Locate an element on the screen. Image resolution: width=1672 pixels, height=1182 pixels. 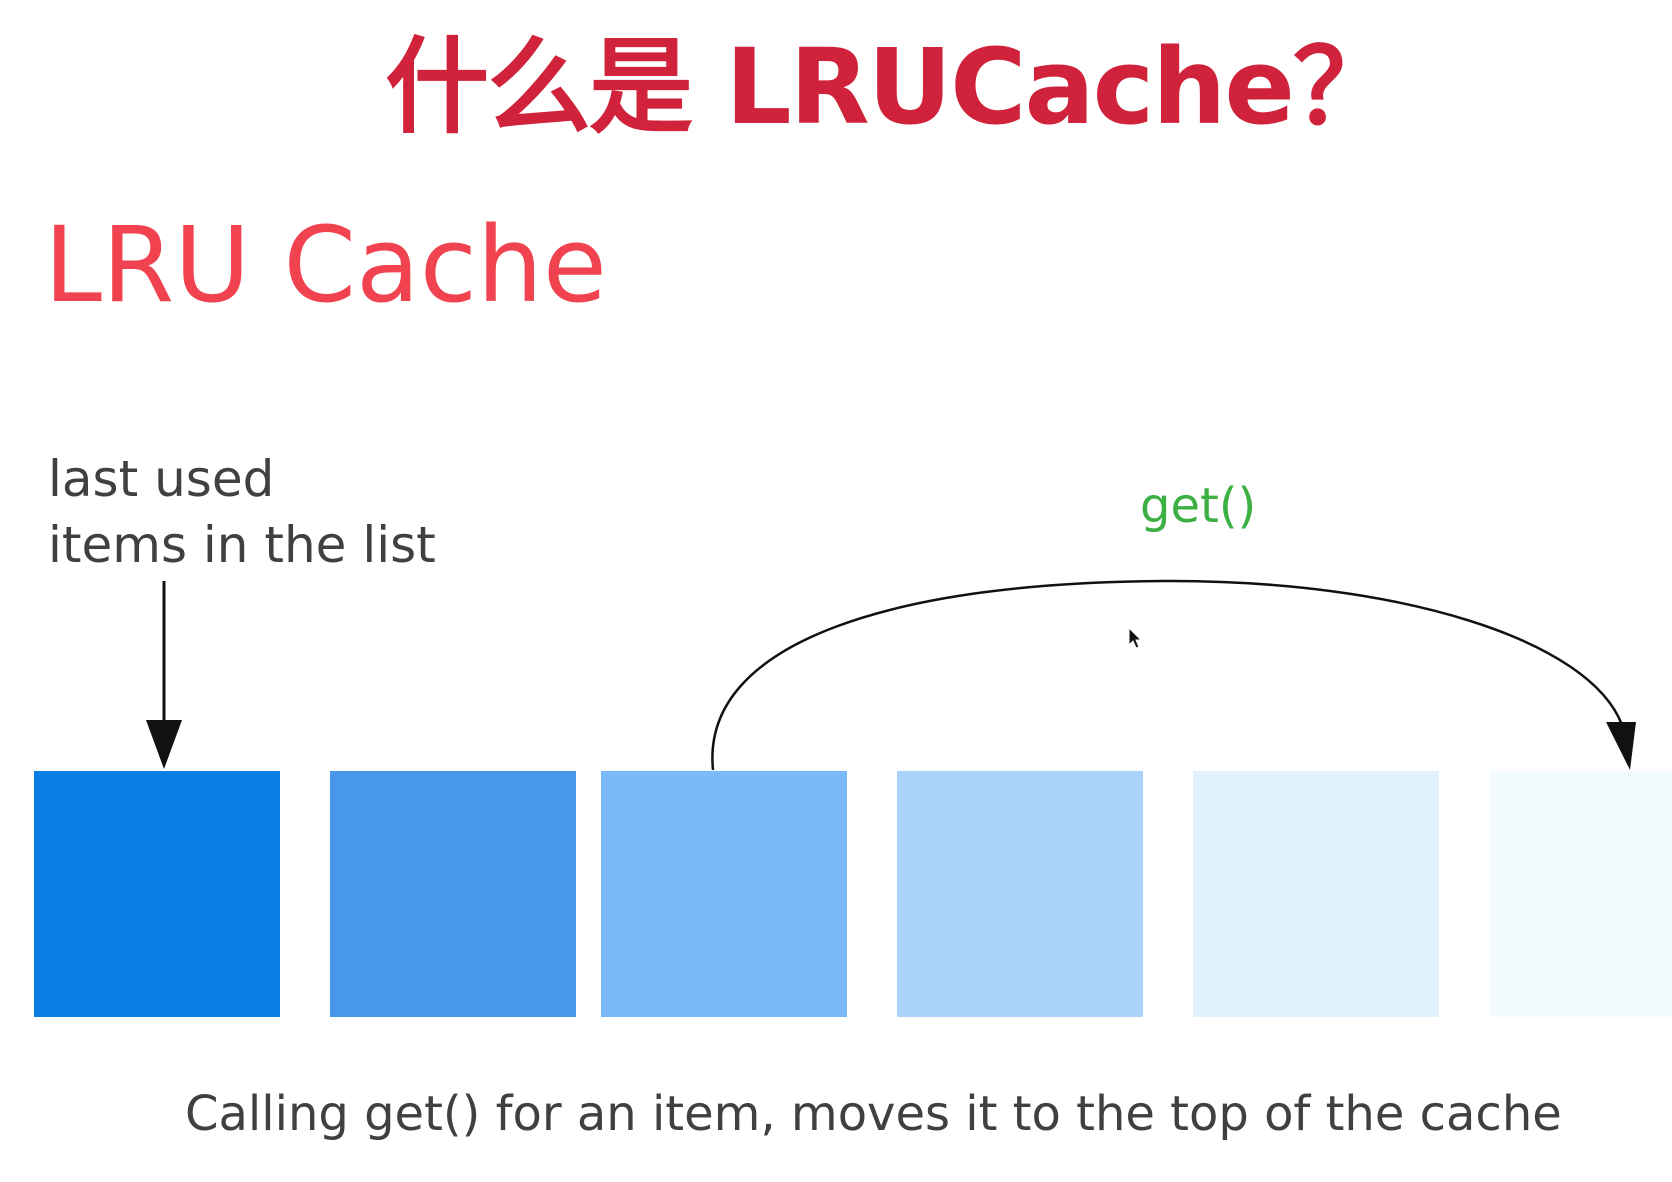
get-move-arrow-head is located at coordinates (1621, 746).